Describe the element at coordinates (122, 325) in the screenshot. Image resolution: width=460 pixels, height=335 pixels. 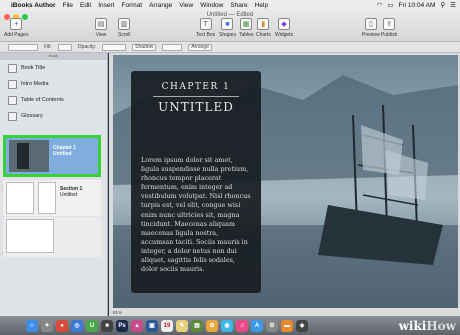
I see `photoshop-icon: Ps` at that location.